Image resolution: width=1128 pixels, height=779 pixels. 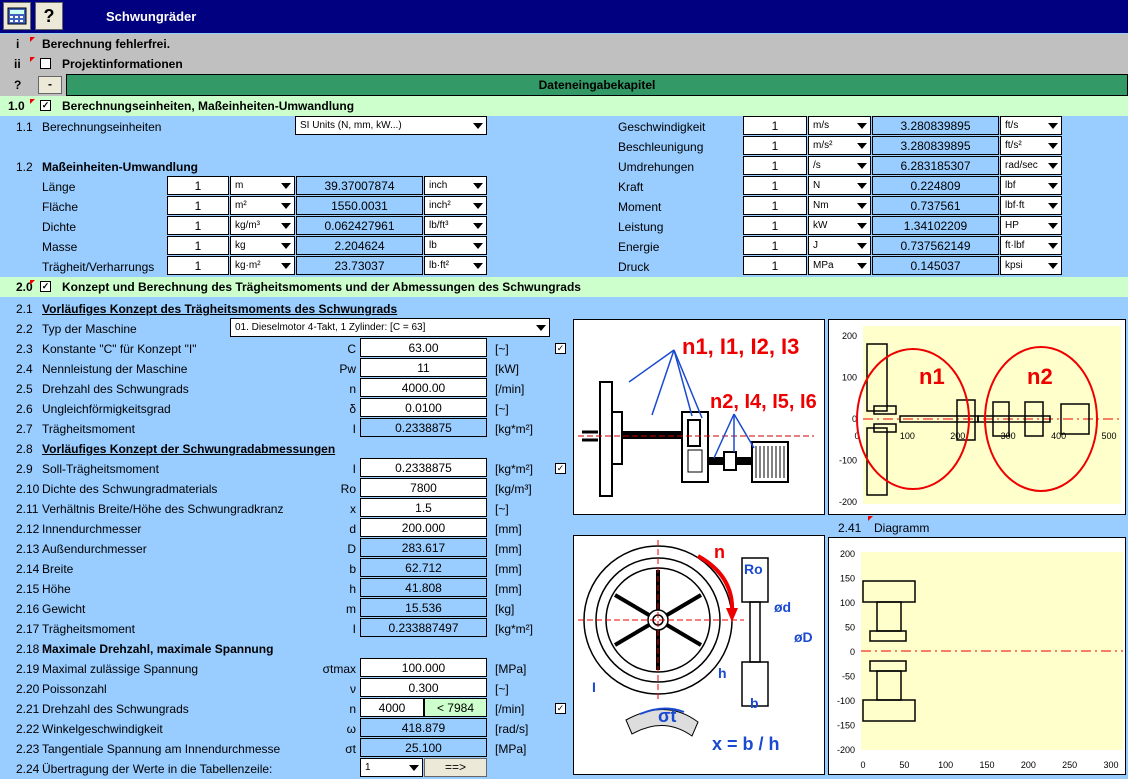 What do you see at coordinates (17, 16) in the screenshot?
I see `calculator-icon` at bounding box center [17, 16].